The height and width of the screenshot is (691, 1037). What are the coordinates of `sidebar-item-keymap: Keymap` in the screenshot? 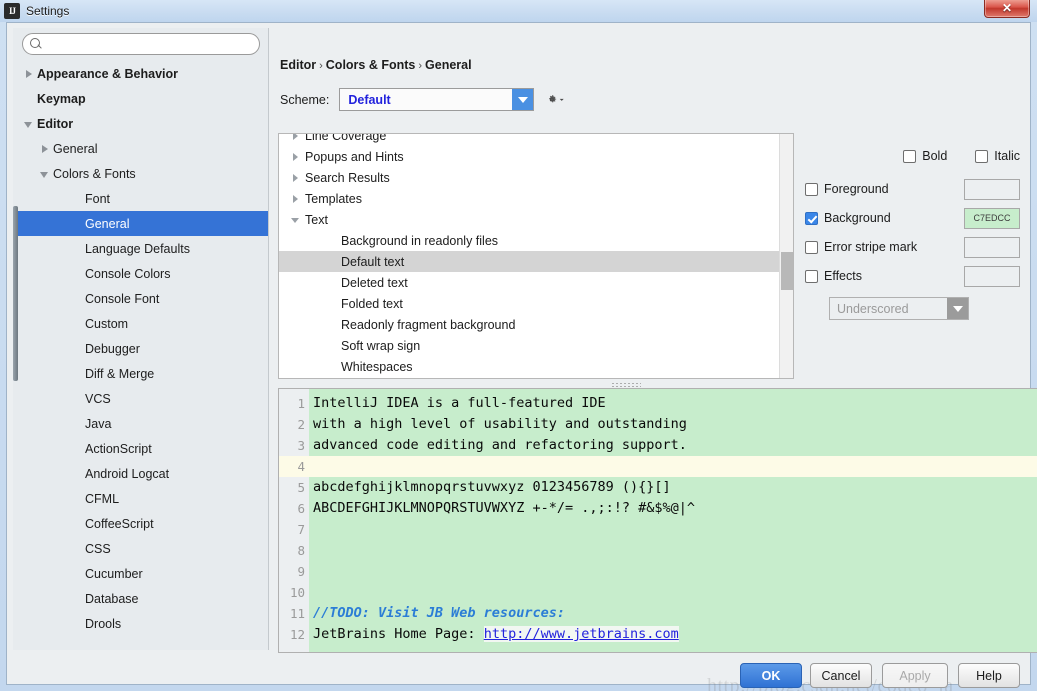 It's located at (140, 98).